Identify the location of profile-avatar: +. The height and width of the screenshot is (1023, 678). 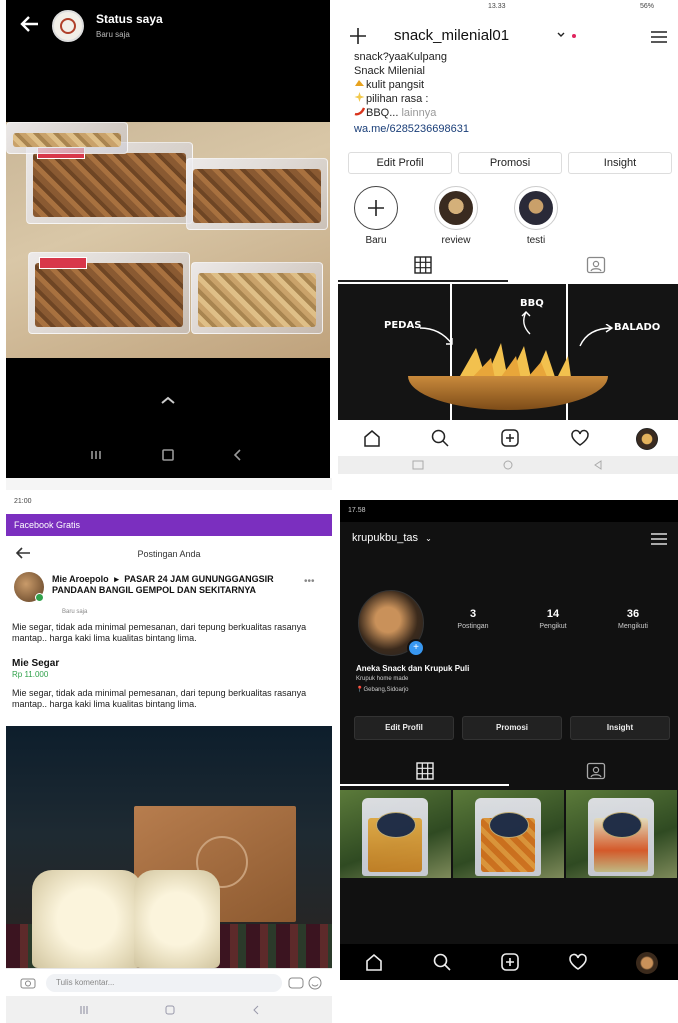
(391, 623).